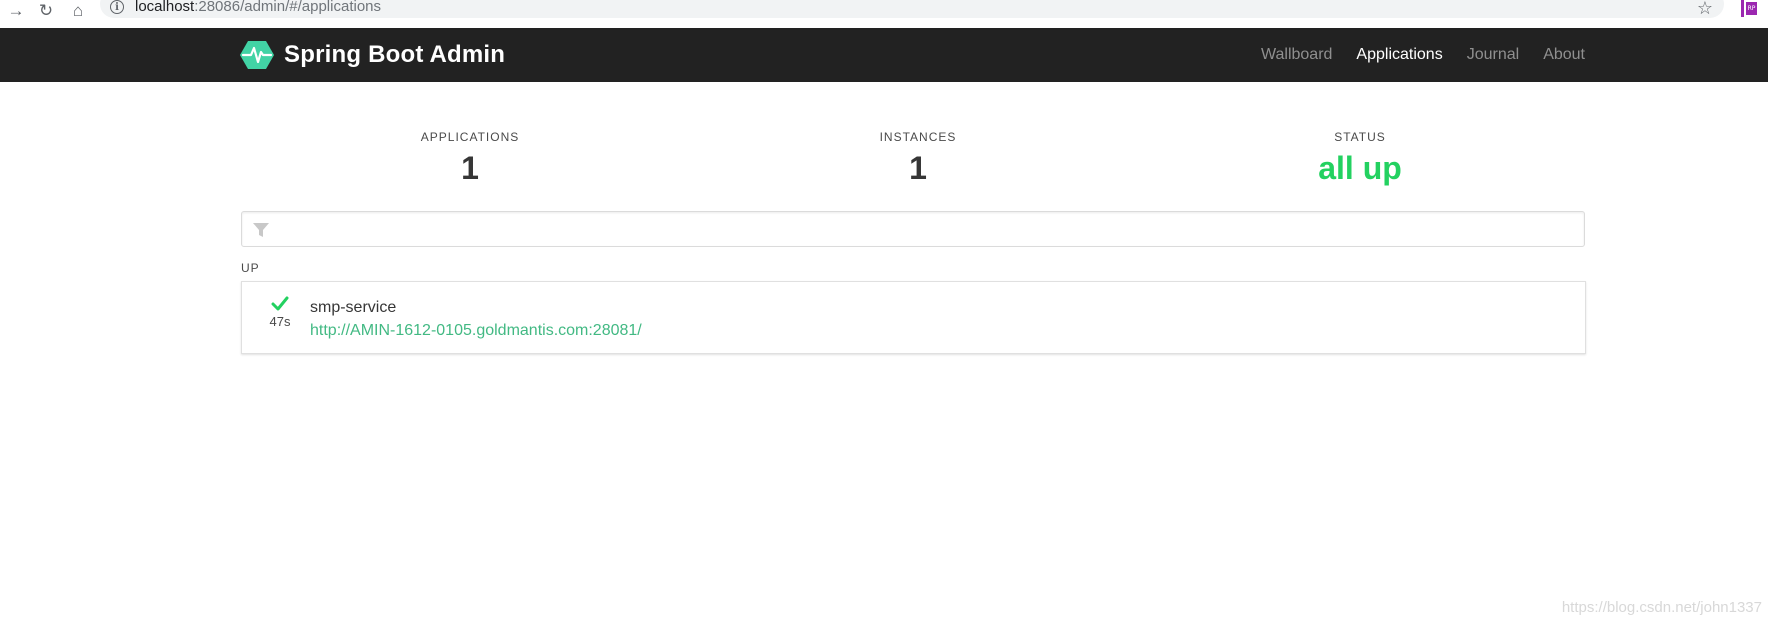 Image resolution: width=1768 pixels, height=624 pixels. I want to click on site-info-icon: i, so click(117, 7).